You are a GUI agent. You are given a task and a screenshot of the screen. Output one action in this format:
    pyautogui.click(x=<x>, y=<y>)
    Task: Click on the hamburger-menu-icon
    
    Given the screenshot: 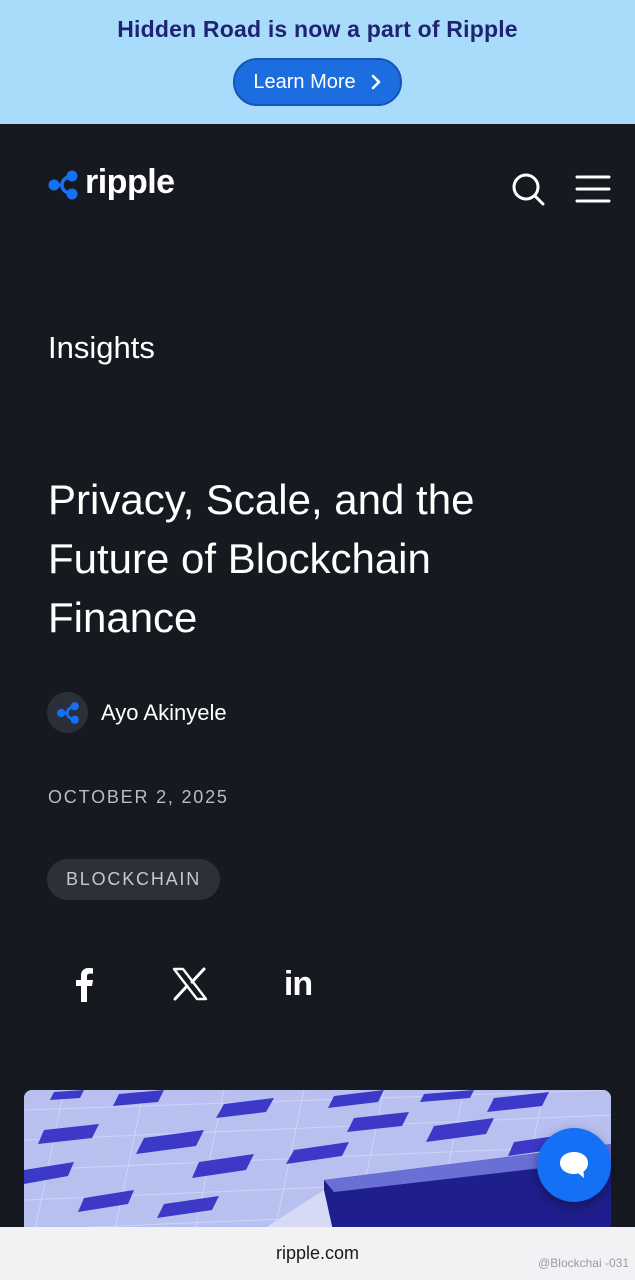 What is the action you would take?
    pyautogui.click(x=593, y=189)
    